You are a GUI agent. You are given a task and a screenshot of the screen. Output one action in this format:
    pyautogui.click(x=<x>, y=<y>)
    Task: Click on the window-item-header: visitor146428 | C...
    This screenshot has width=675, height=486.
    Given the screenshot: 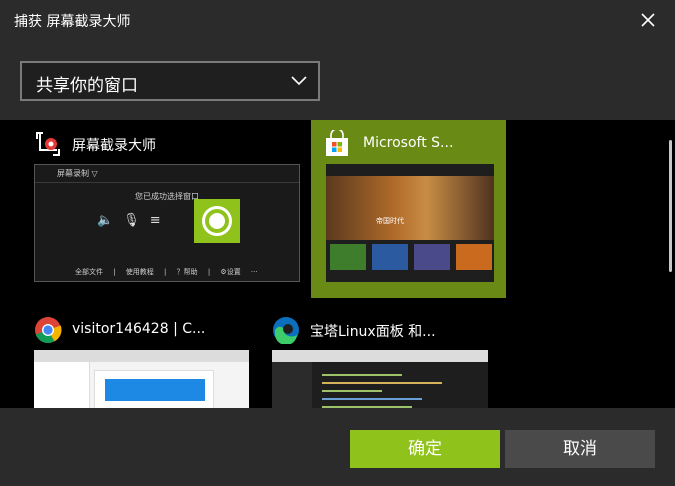 What is the action you would take?
    pyautogui.click(x=137, y=328)
    